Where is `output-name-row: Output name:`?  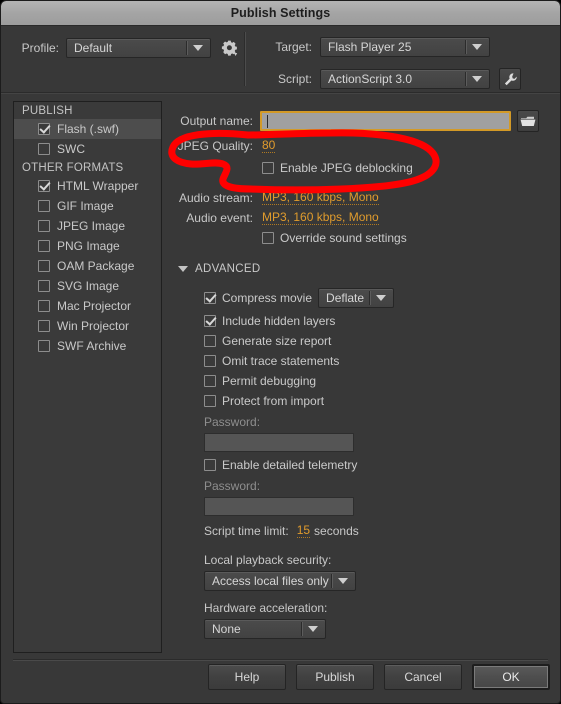 output-name-row: Output name: is located at coordinates (363, 121).